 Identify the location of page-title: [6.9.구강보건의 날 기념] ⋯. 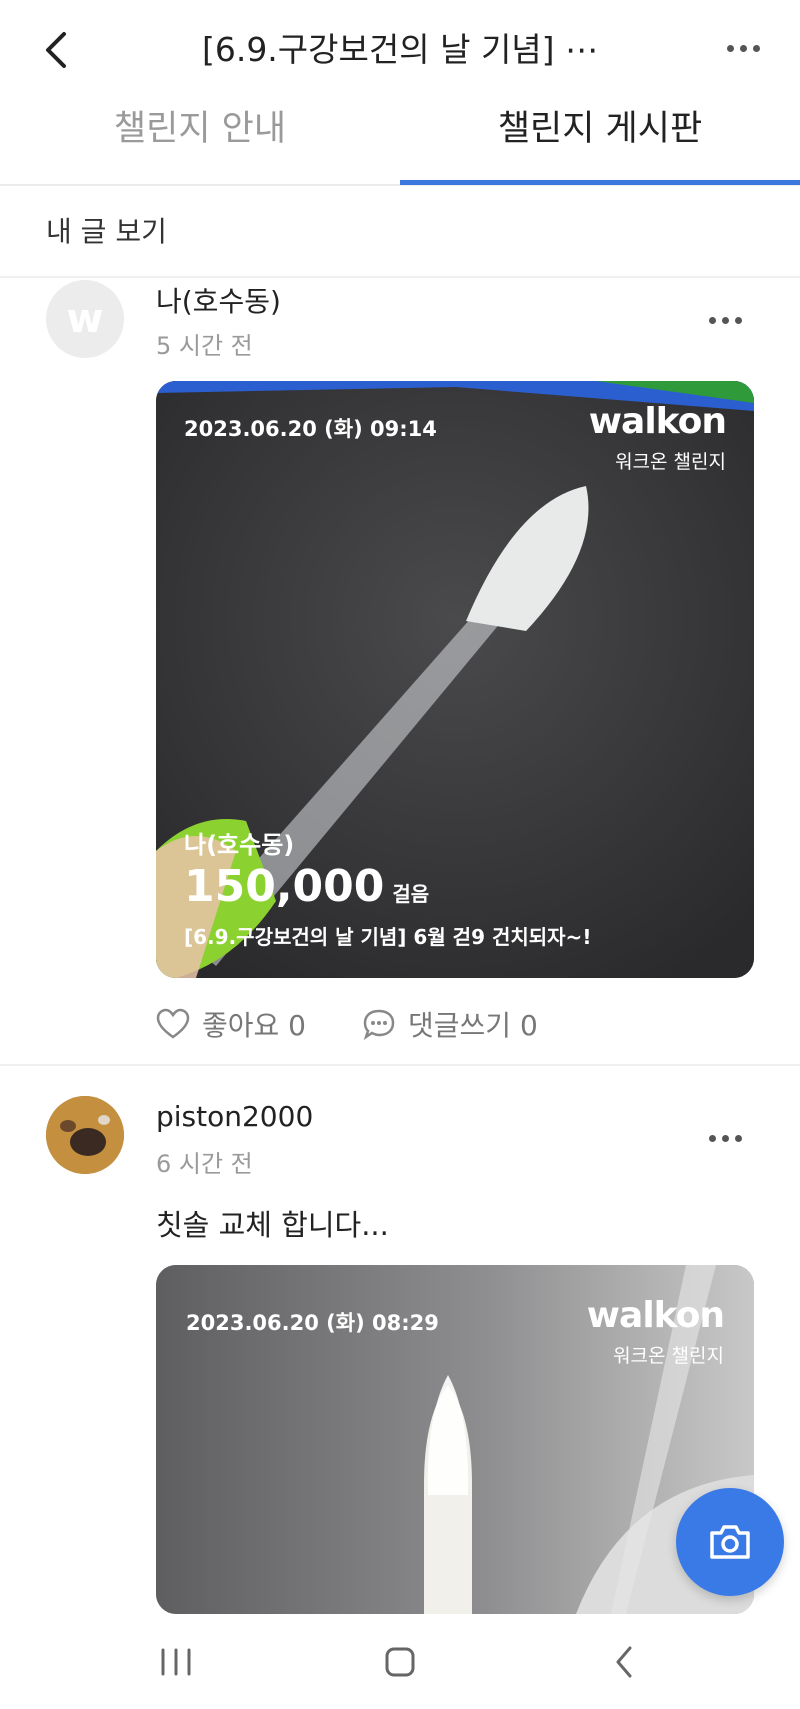
(400, 49).